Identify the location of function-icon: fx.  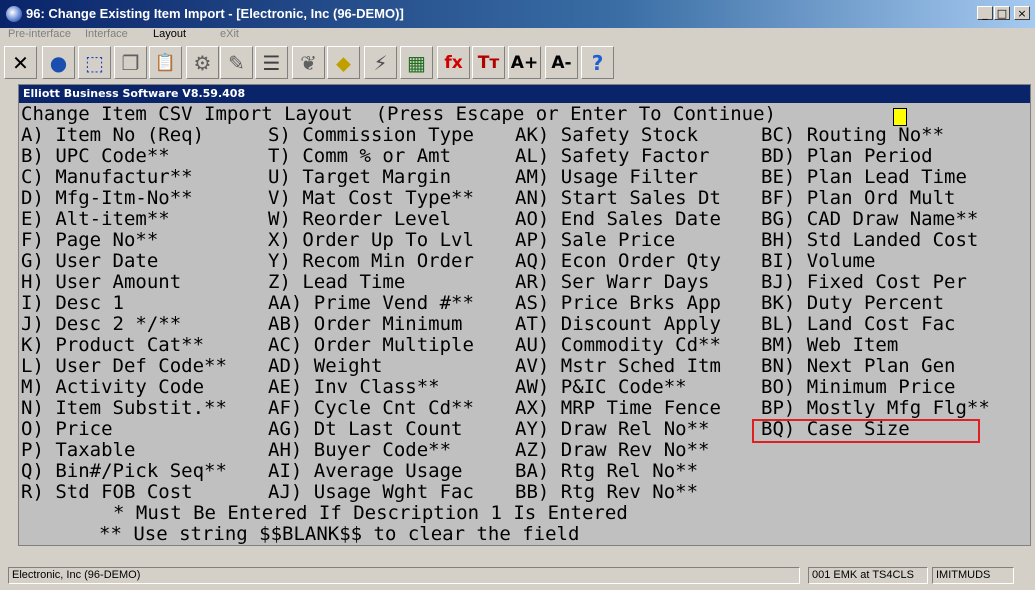
(453, 62).